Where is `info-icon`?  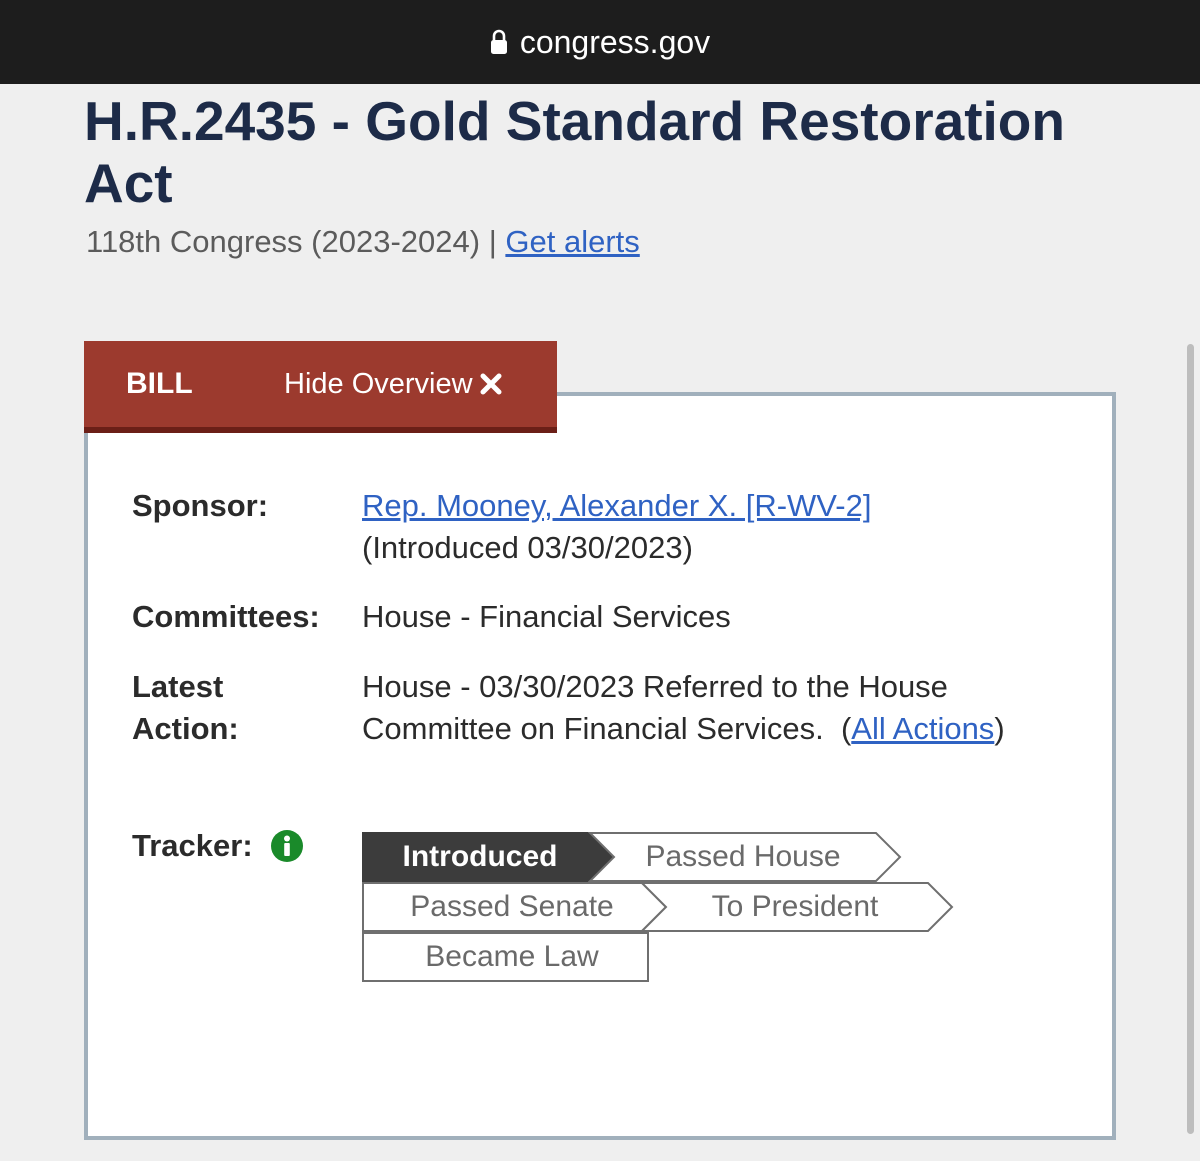 info-icon is located at coordinates (287, 846).